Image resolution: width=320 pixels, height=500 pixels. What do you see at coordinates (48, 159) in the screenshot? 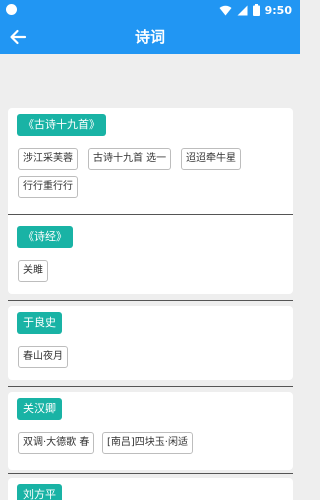
I see `poem-chip: 涉江采芙蓉` at bounding box center [48, 159].